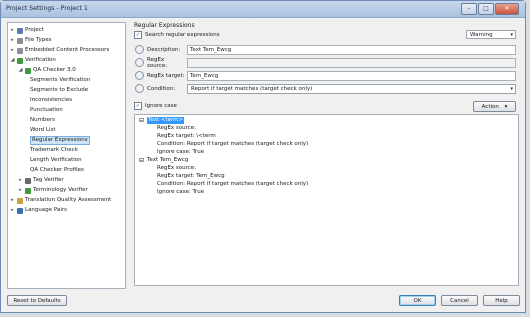 Image resolution: width=530 pixels, height=317 pixels. I want to click on action-label: Action, so click(490, 107).